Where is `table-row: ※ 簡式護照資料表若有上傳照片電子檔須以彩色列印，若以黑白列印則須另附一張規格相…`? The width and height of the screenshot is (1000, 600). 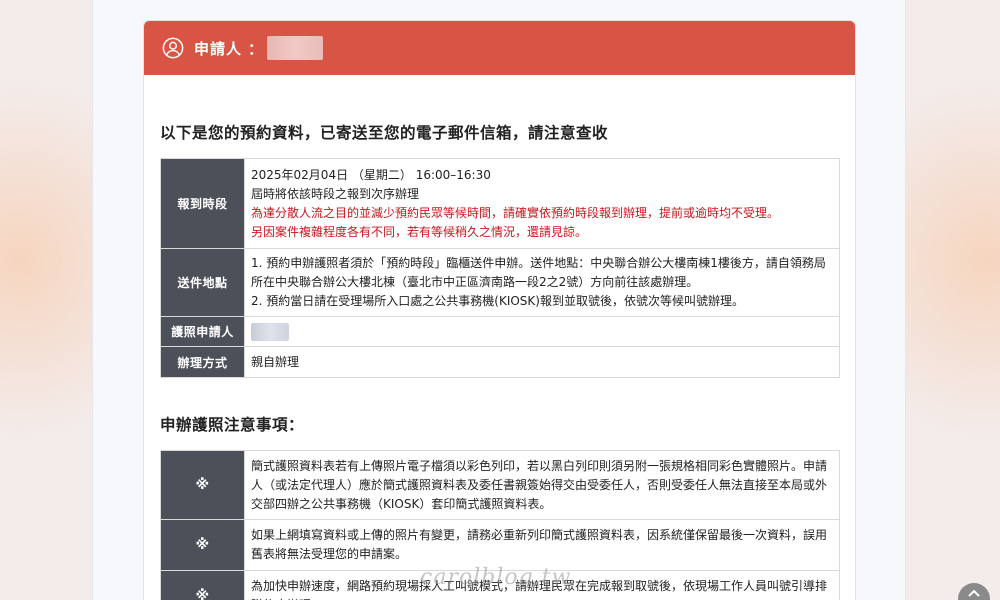
table-row: ※ 簡式護照資料表若有上傳照片電子檔須以彩色列印，若以黑白列印則須另附一張規格相… is located at coordinates (500, 485).